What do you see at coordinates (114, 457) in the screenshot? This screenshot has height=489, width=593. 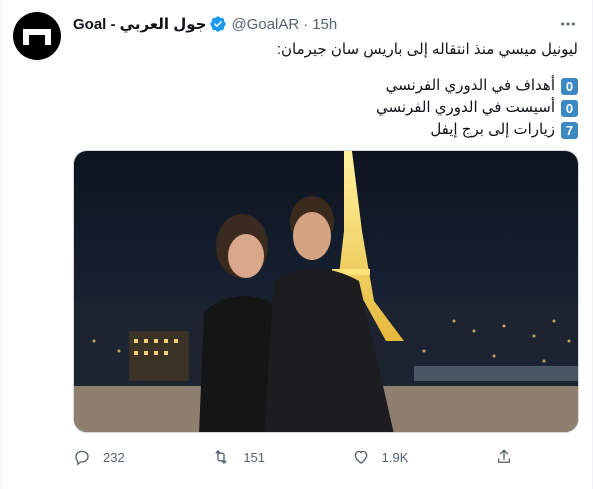 I see `reply-count: 232` at bounding box center [114, 457].